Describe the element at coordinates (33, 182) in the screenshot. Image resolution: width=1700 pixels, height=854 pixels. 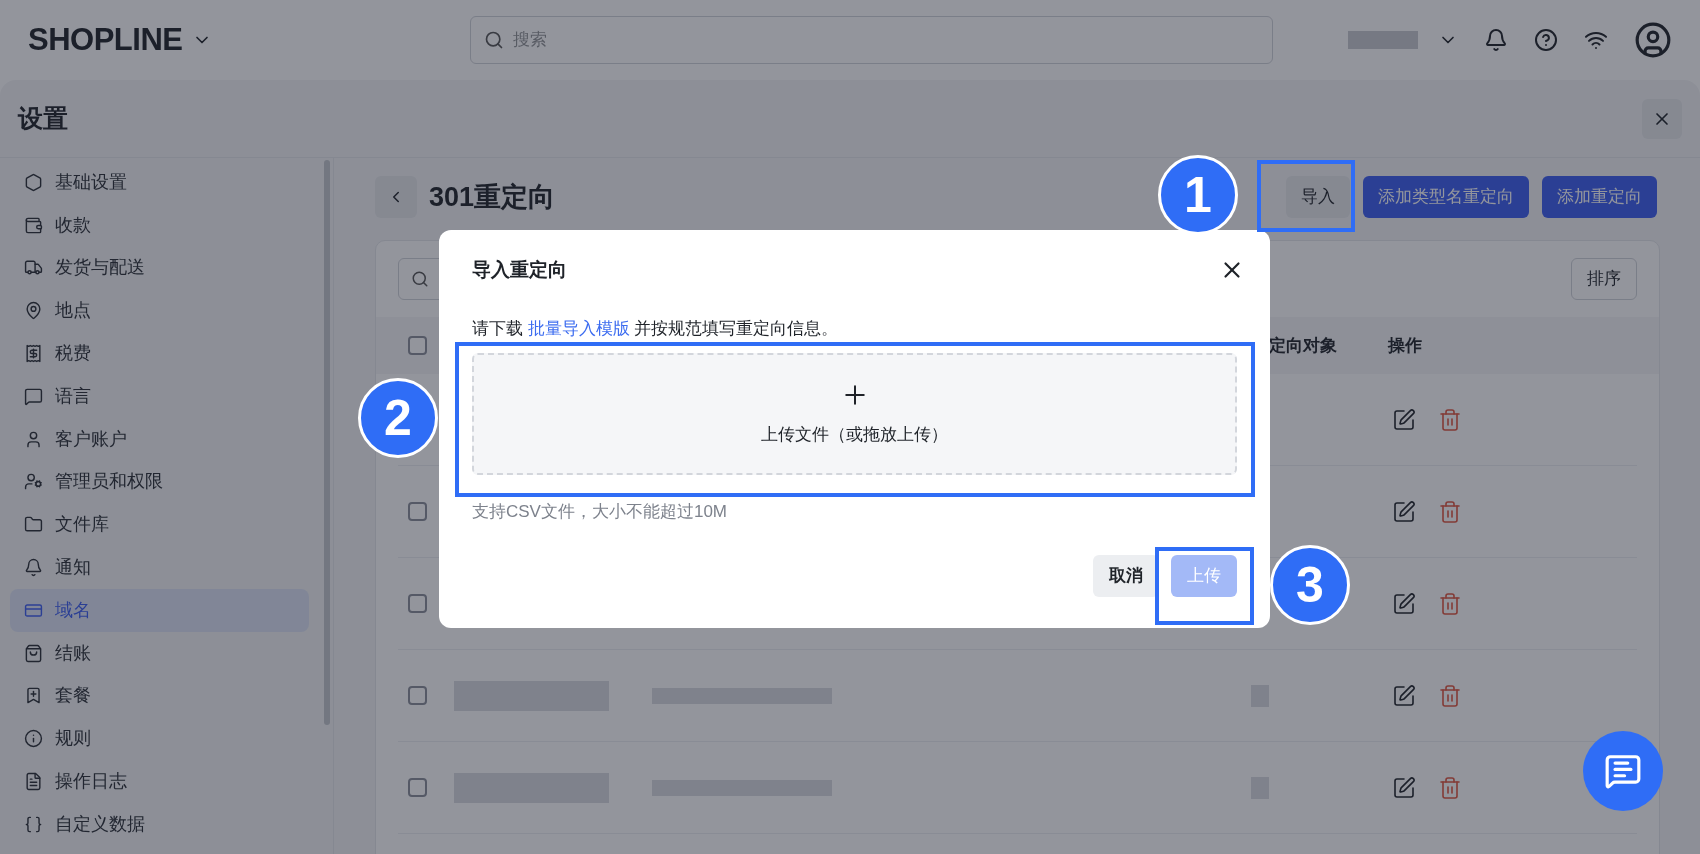
I see `hexagon-icon` at that location.